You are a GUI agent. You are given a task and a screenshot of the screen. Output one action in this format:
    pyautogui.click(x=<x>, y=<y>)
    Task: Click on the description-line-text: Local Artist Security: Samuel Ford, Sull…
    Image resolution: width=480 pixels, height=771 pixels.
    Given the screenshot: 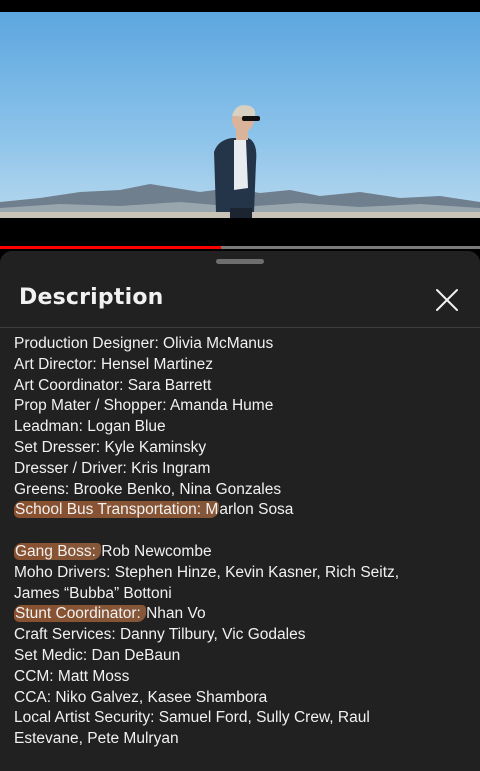 What is the action you would take?
    pyautogui.click(x=192, y=718)
    